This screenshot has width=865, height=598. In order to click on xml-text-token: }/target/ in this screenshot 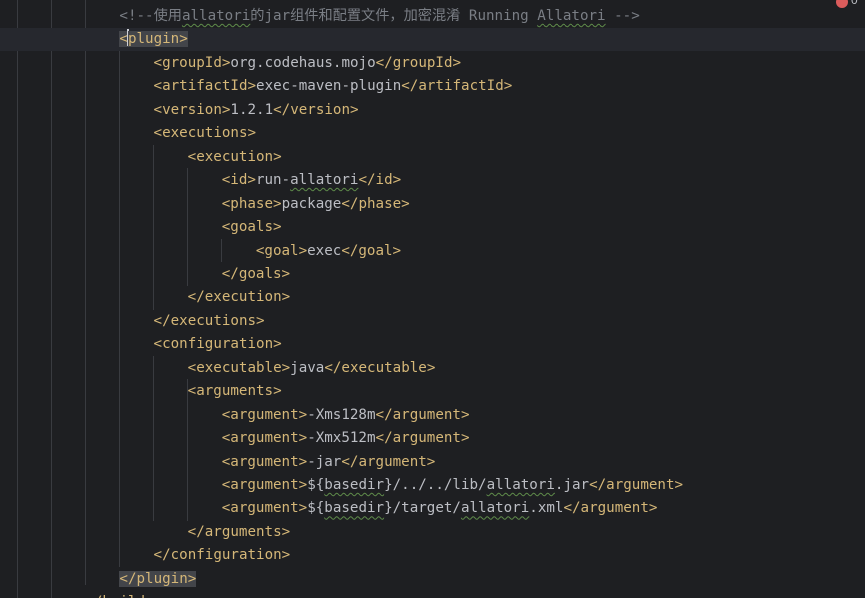, I will do `click(422, 508)`.